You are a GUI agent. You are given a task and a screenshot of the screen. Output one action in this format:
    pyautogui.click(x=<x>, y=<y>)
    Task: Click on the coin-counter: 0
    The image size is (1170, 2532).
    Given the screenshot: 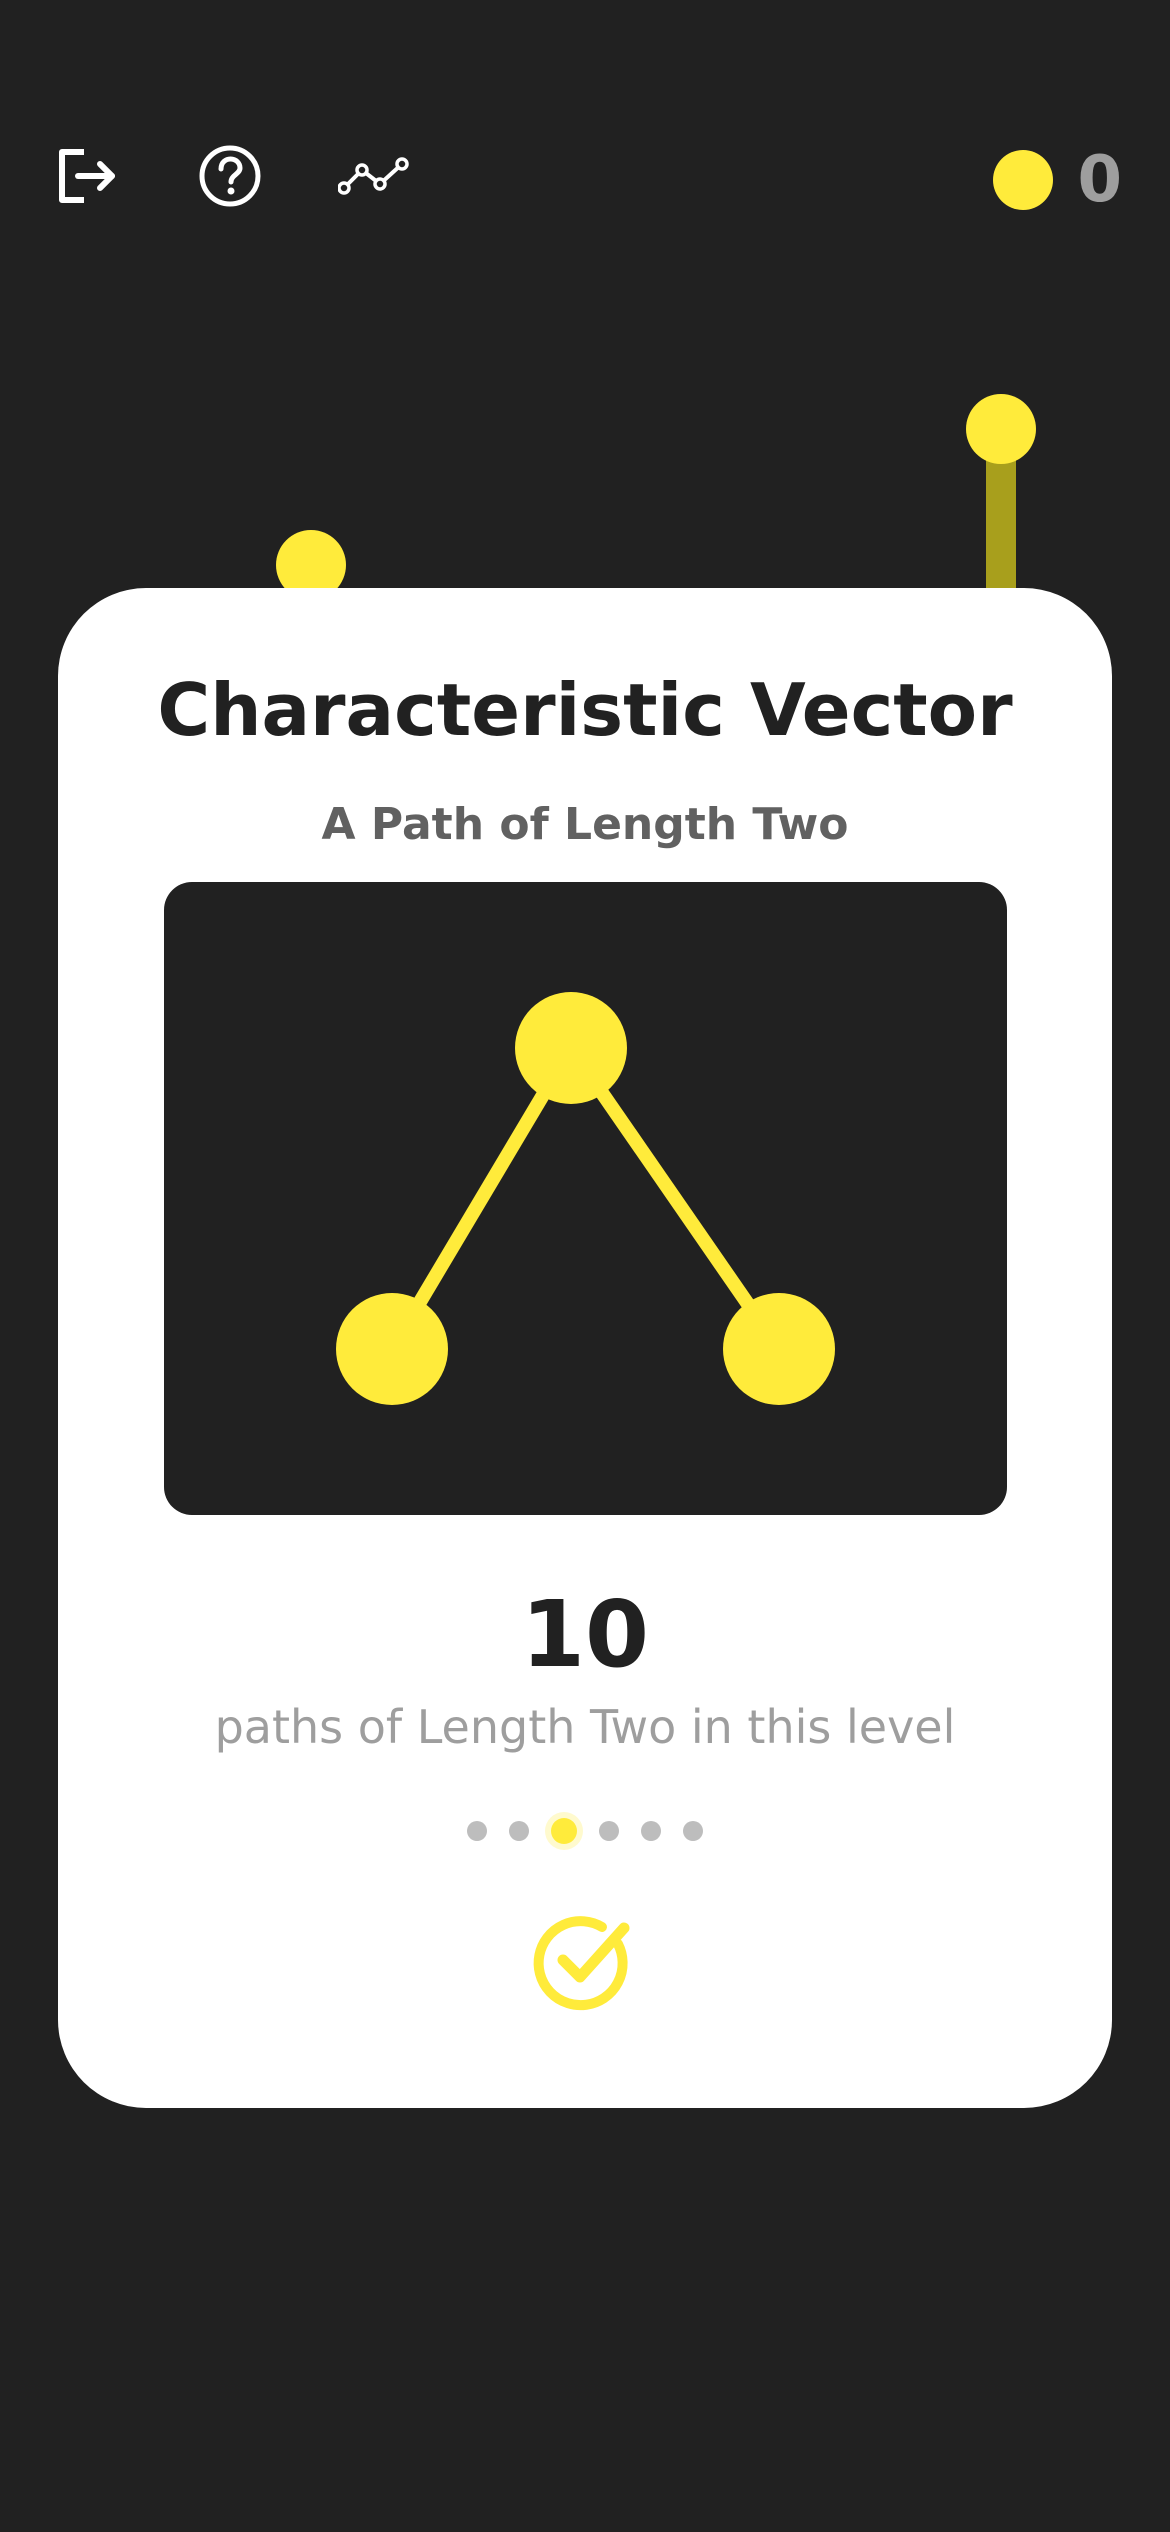 What is the action you would take?
    pyautogui.click(x=1057, y=180)
    